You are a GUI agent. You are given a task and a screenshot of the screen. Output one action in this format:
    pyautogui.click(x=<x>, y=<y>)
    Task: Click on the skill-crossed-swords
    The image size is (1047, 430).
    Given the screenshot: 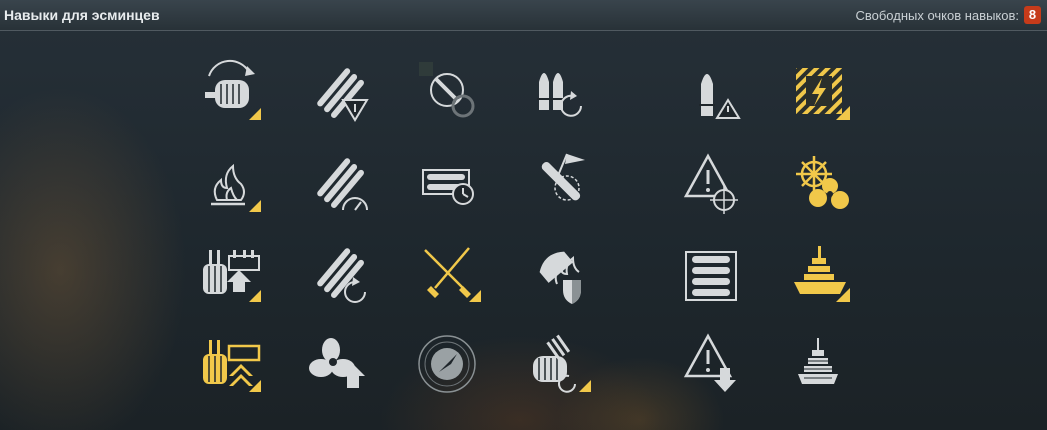 What is the action you would take?
    pyautogui.click(x=452, y=273)
    